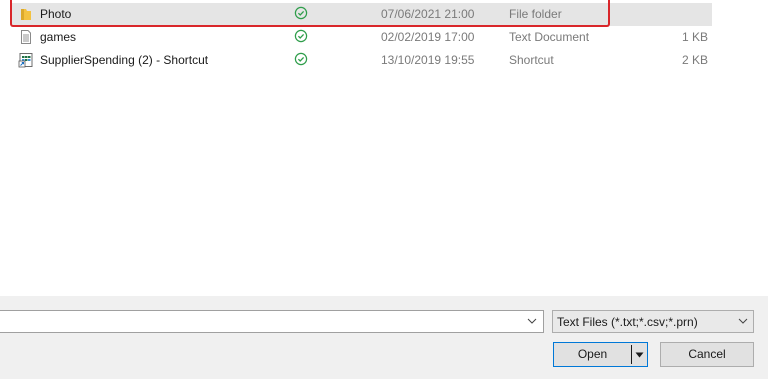 The width and height of the screenshot is (768, 379). Describe the element at coordinates (535, 14) in the screenshot. I see `file-type: File folder` at that location.